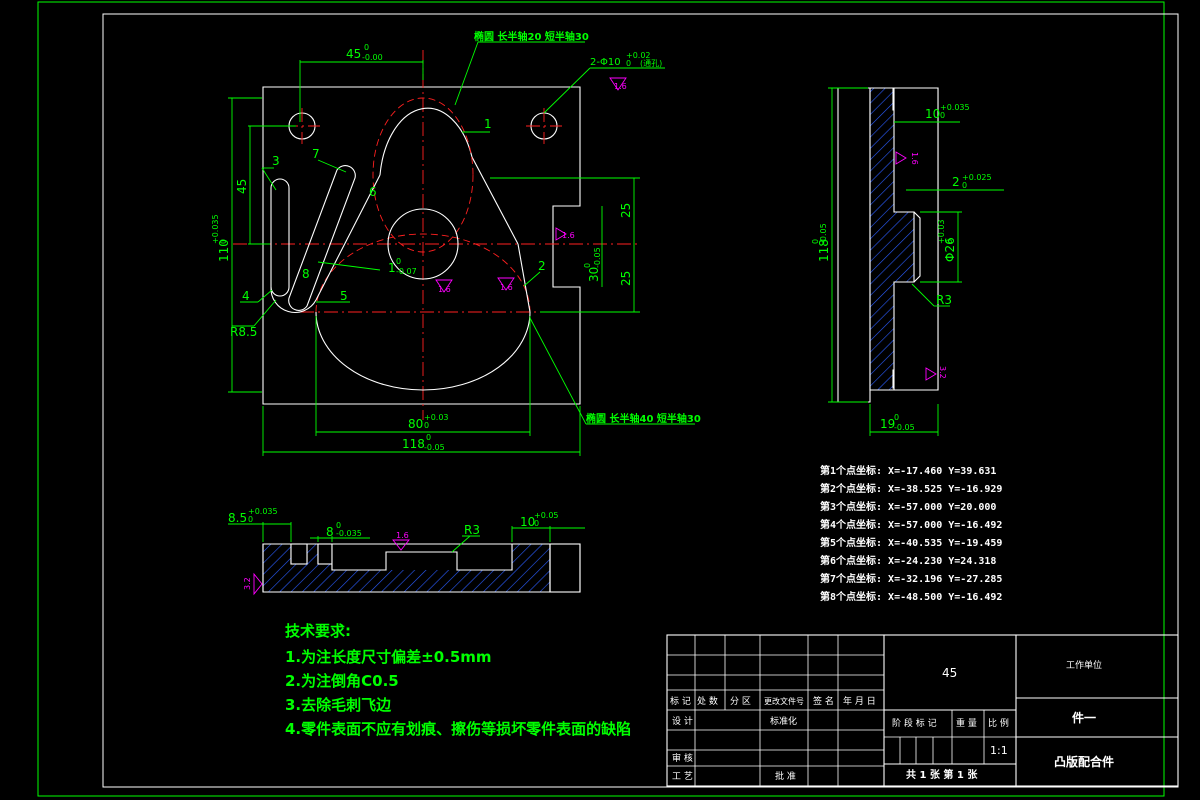 This screenshot has height=800, width=1200. I want to click on callout-ellipse-top-leader, so click(466, 73).